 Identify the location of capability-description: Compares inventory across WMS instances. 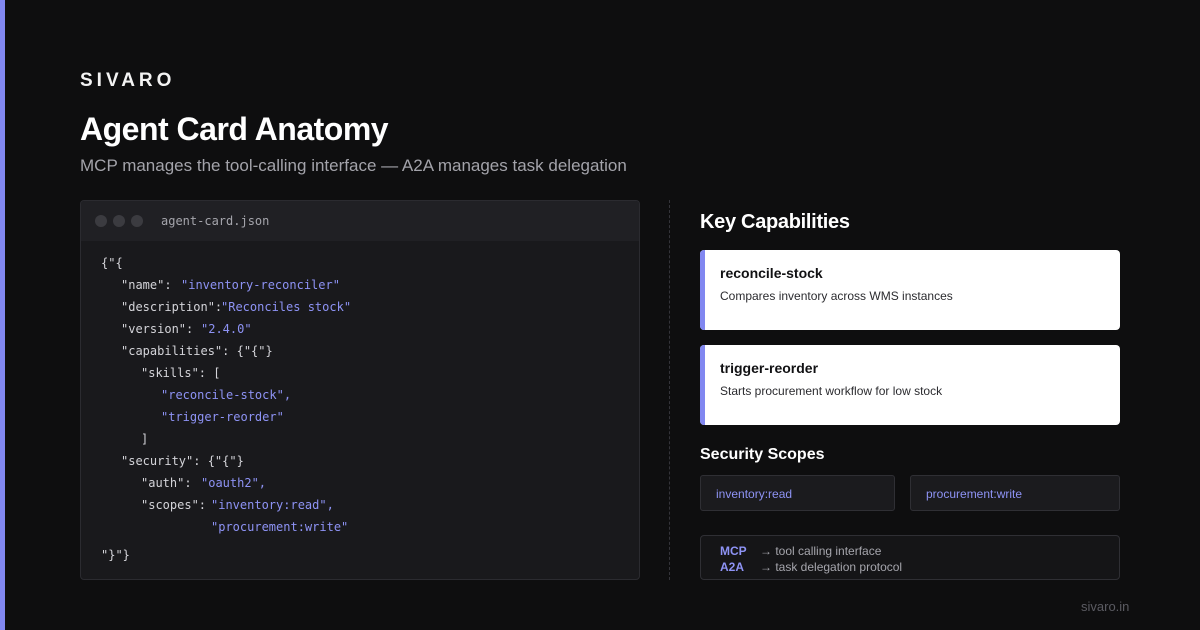
(836, 296).